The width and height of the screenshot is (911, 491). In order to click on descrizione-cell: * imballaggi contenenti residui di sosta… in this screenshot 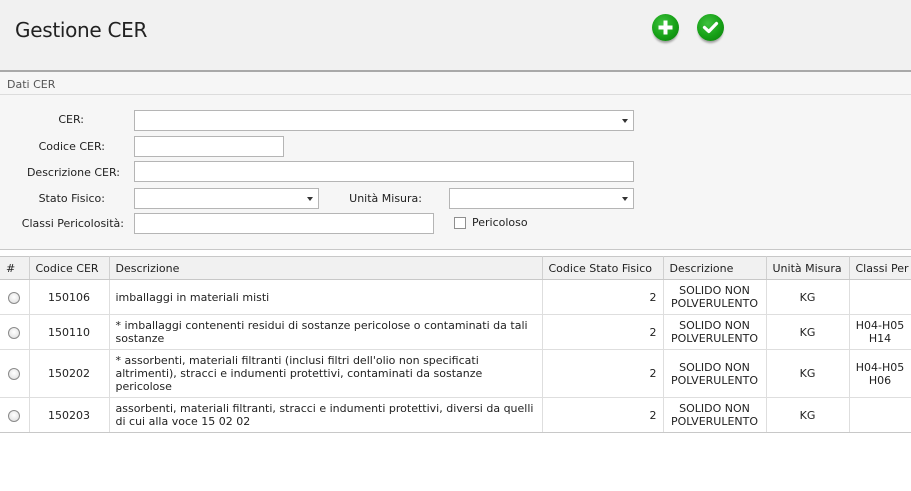, I will do `click(326, 332)`.